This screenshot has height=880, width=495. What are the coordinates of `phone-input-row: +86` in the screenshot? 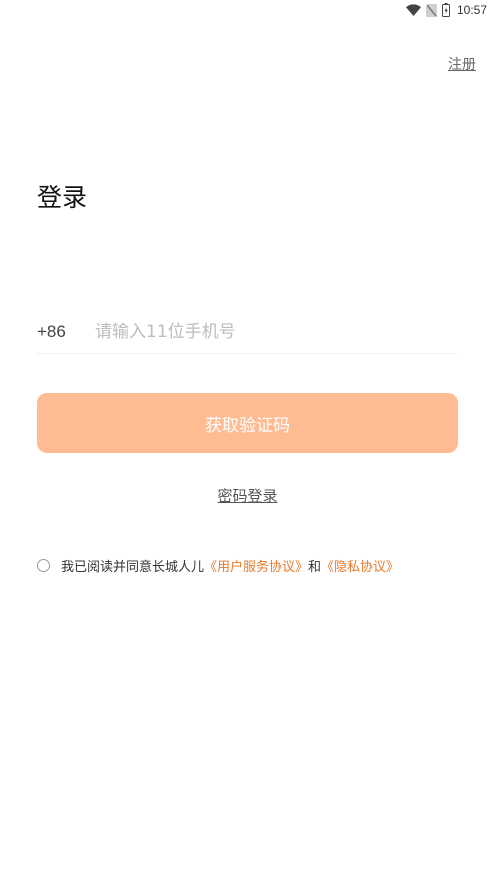 It's located at (247, 332).